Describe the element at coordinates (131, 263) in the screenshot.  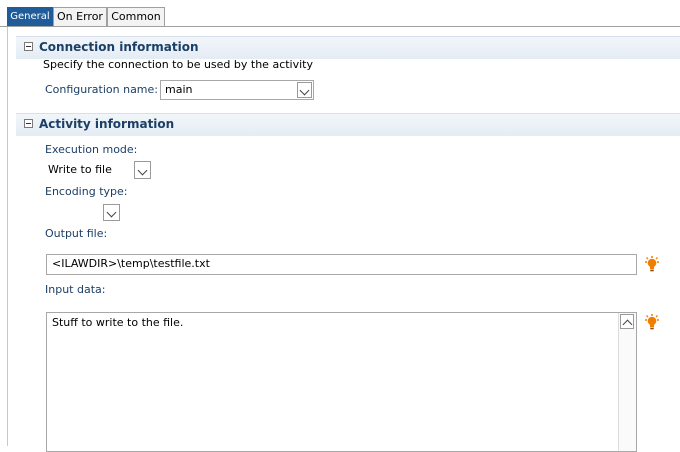
I see `output-file-value: <ILAWDIR>\temp\testfile.txt` at that location.